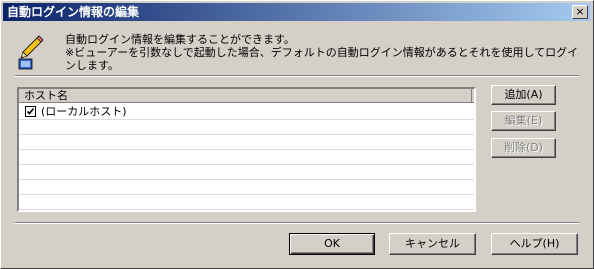 Image resolution: width=594 pixels, height=269 pixels. Describe the element at coordinates (523, 95) in the screenshot. I see `add-button: 追加(A)` at that location.